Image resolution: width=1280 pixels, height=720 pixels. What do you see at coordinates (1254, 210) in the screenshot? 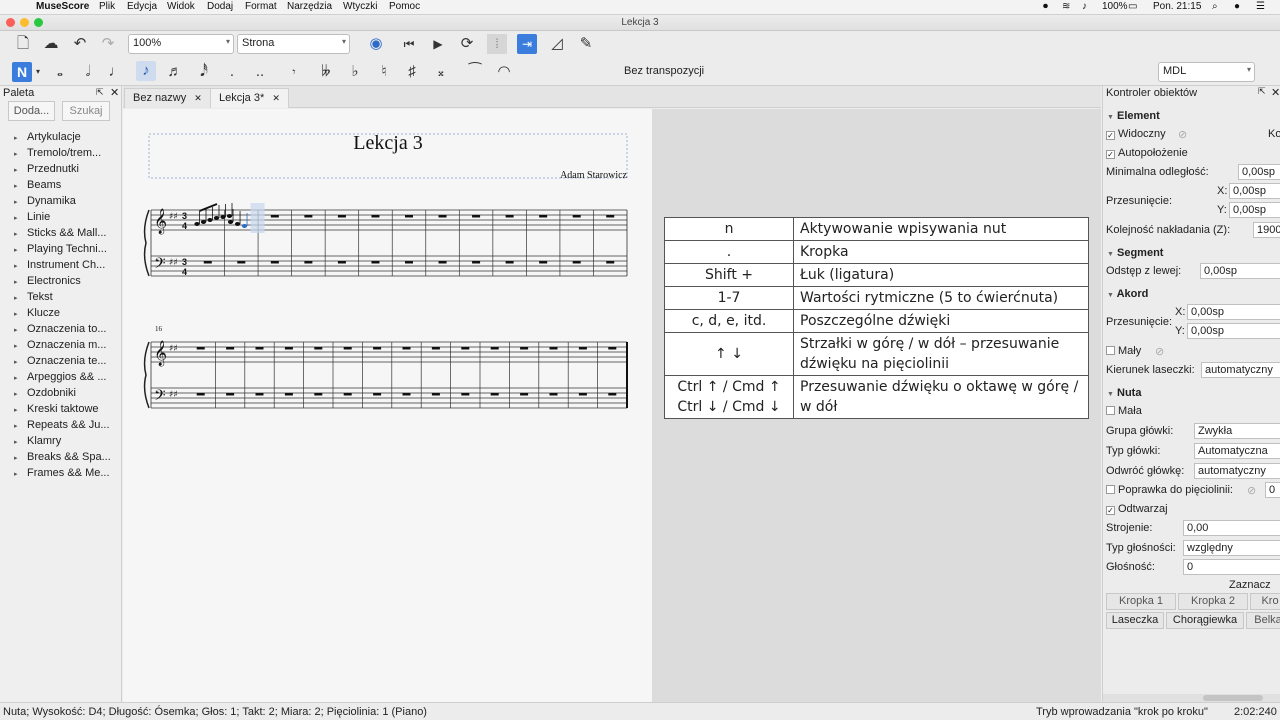
I see `offset-y-field: 0,00sp` at bounding box center [1254, 210].